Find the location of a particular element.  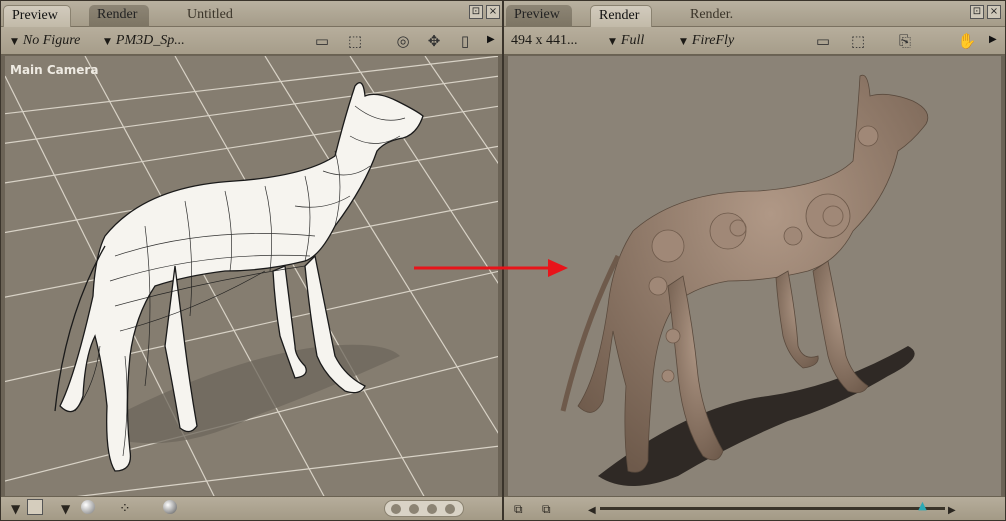

right-bottombar: ⧉ ⧉ ◀ ▲ ▶ is located at coordinates (754, 508).